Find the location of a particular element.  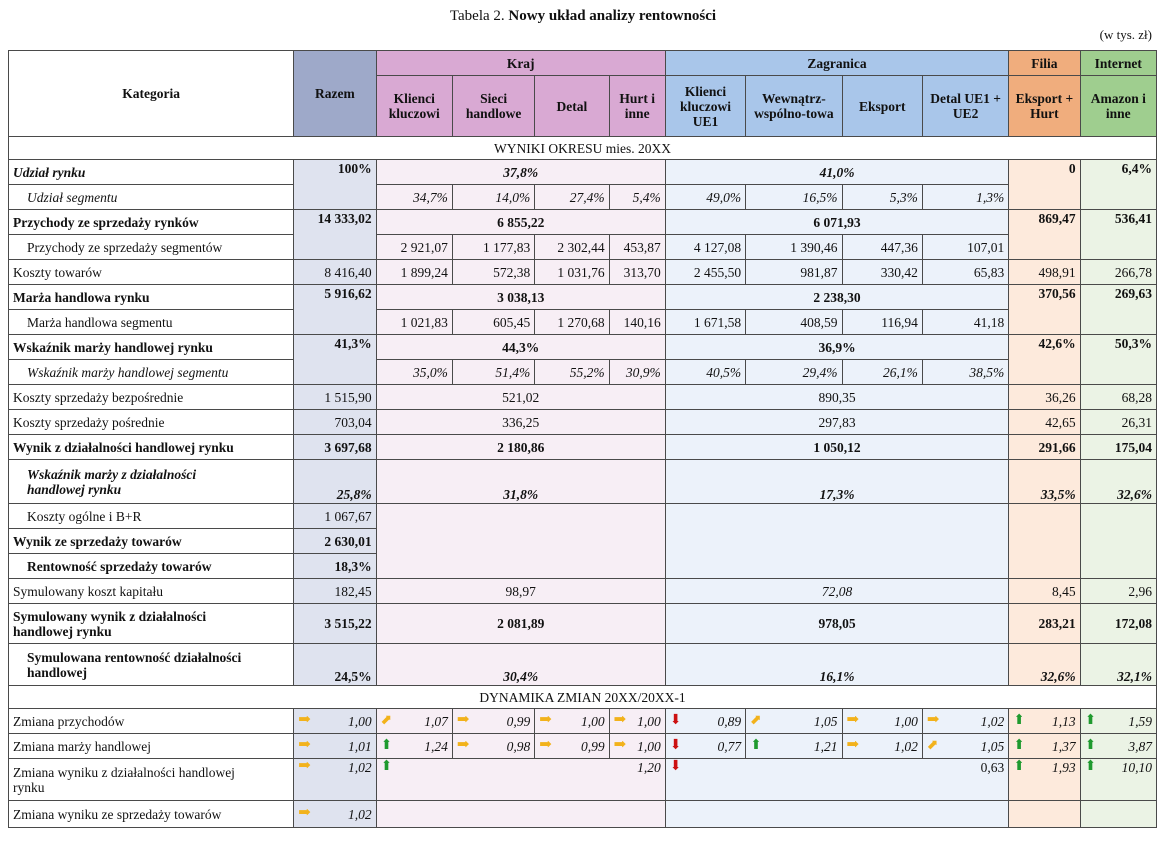

unit-label: (w tys. zł) is located at coordinates (1125, 34).